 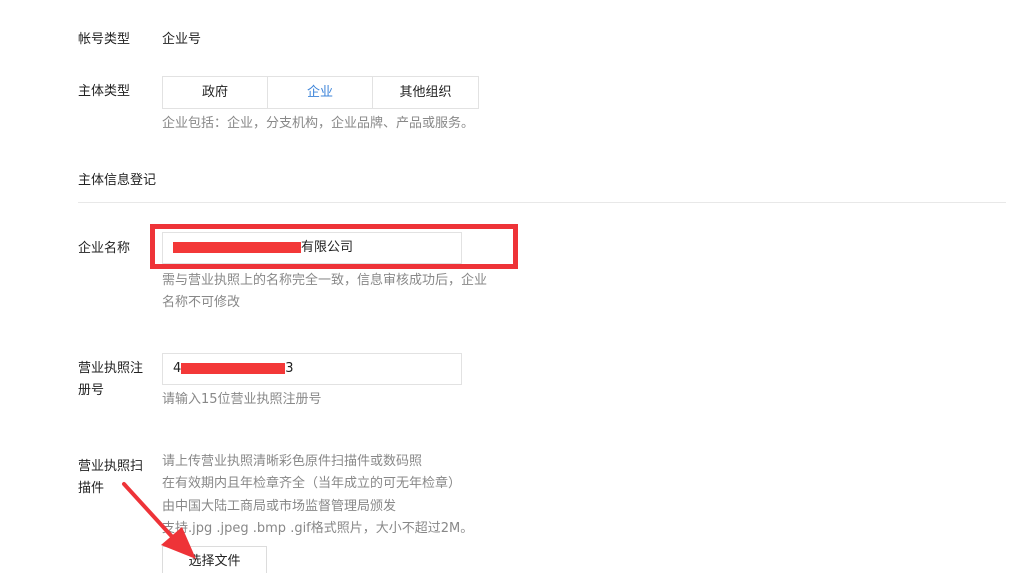 I want to click on company-name-label: 企业名称, so click(x=104, y=248).